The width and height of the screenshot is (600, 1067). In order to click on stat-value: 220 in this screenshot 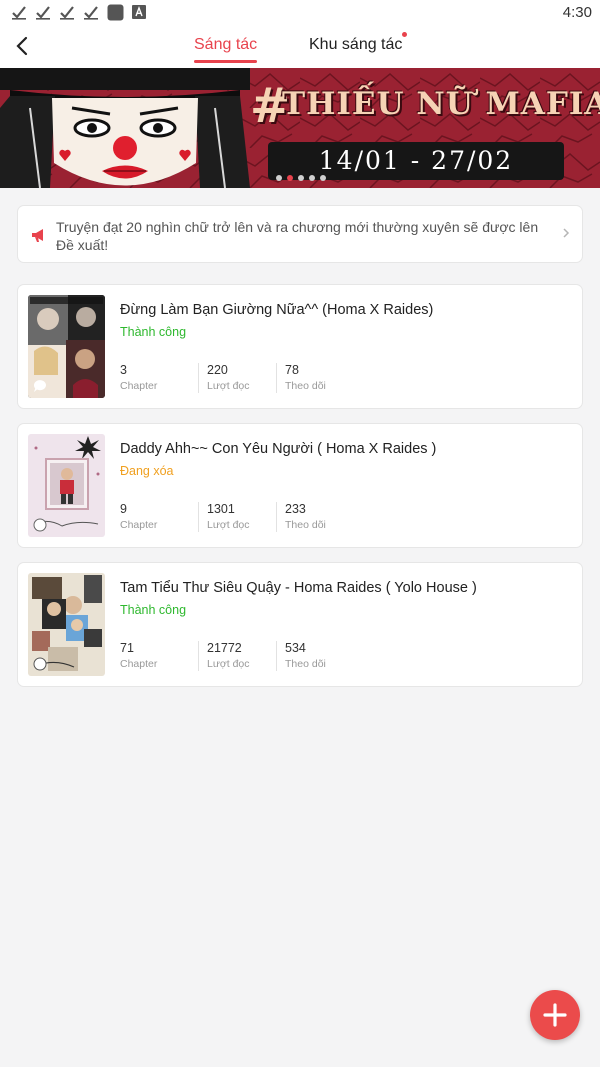, I will do `click(217, 370)`.